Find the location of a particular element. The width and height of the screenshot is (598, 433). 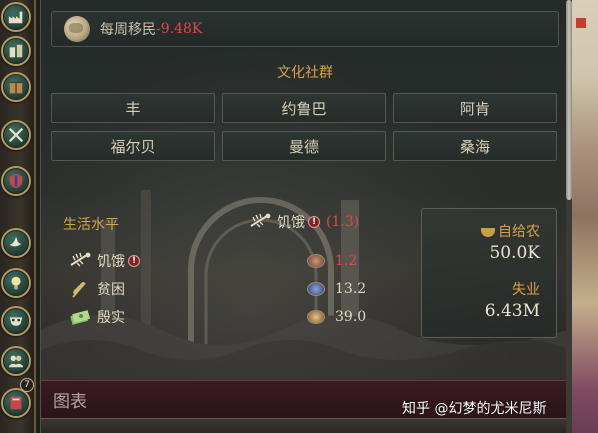

strata-row-wealthy: 殷实 is located at coordinates (97, 317).